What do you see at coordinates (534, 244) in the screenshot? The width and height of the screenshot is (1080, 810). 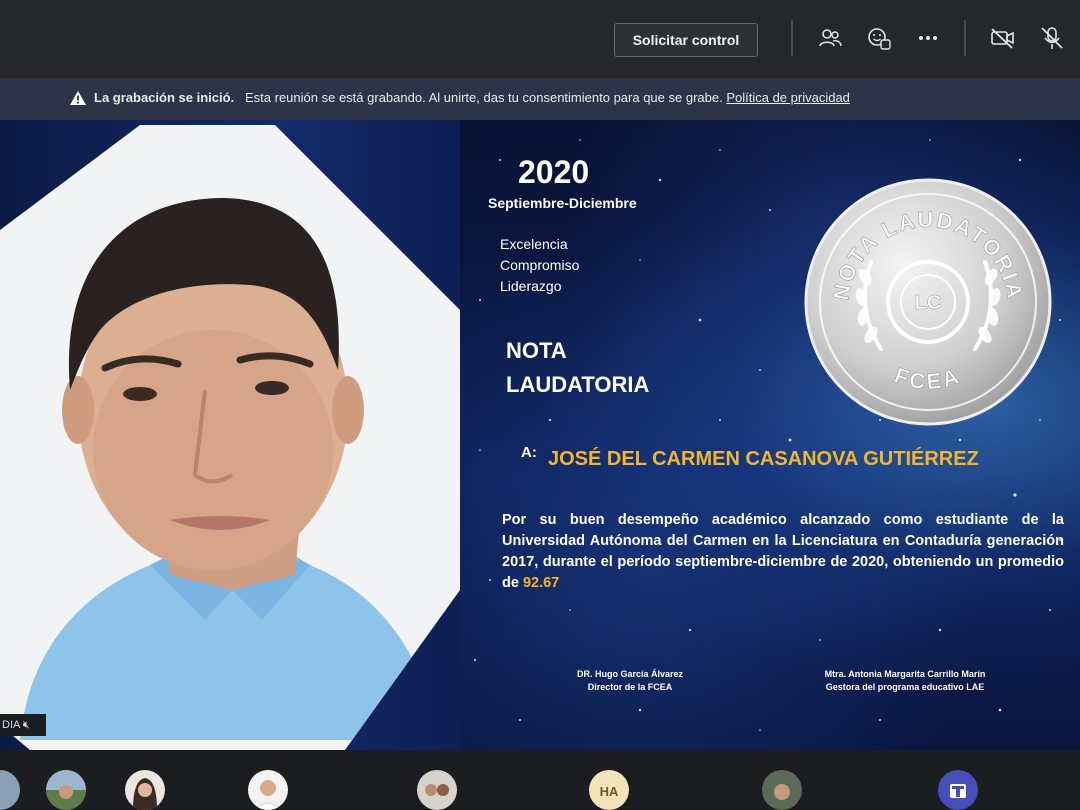 I see `value-item: Excelencia` at bounding box center [534, 244].